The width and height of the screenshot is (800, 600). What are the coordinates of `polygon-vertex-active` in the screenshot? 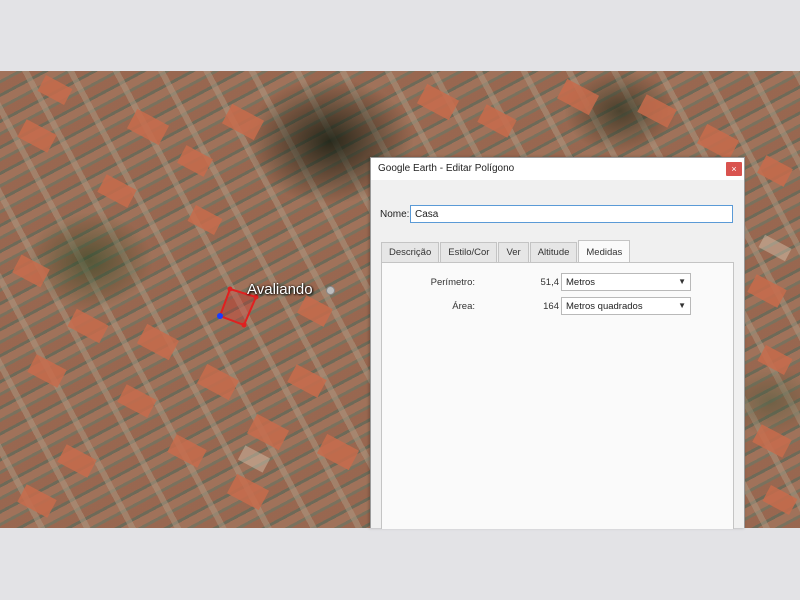 It's located at (220, 316).